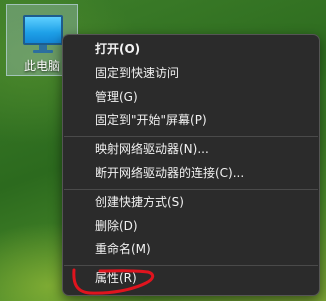 The width and height of the screenshot is (326, 301). I want to click on menu-item-properties: 属性(R), so click(191, 278).